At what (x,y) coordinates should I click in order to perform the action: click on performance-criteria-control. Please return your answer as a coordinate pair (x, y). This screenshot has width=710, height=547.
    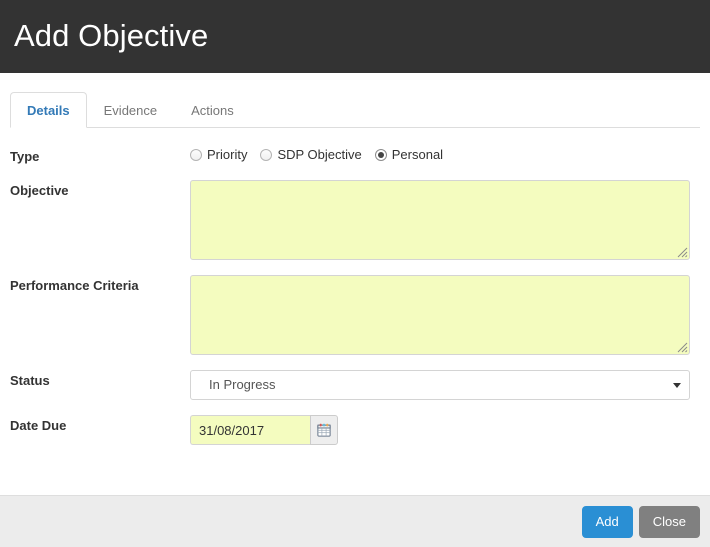
    Looking at the image, I should click on (445, 315).